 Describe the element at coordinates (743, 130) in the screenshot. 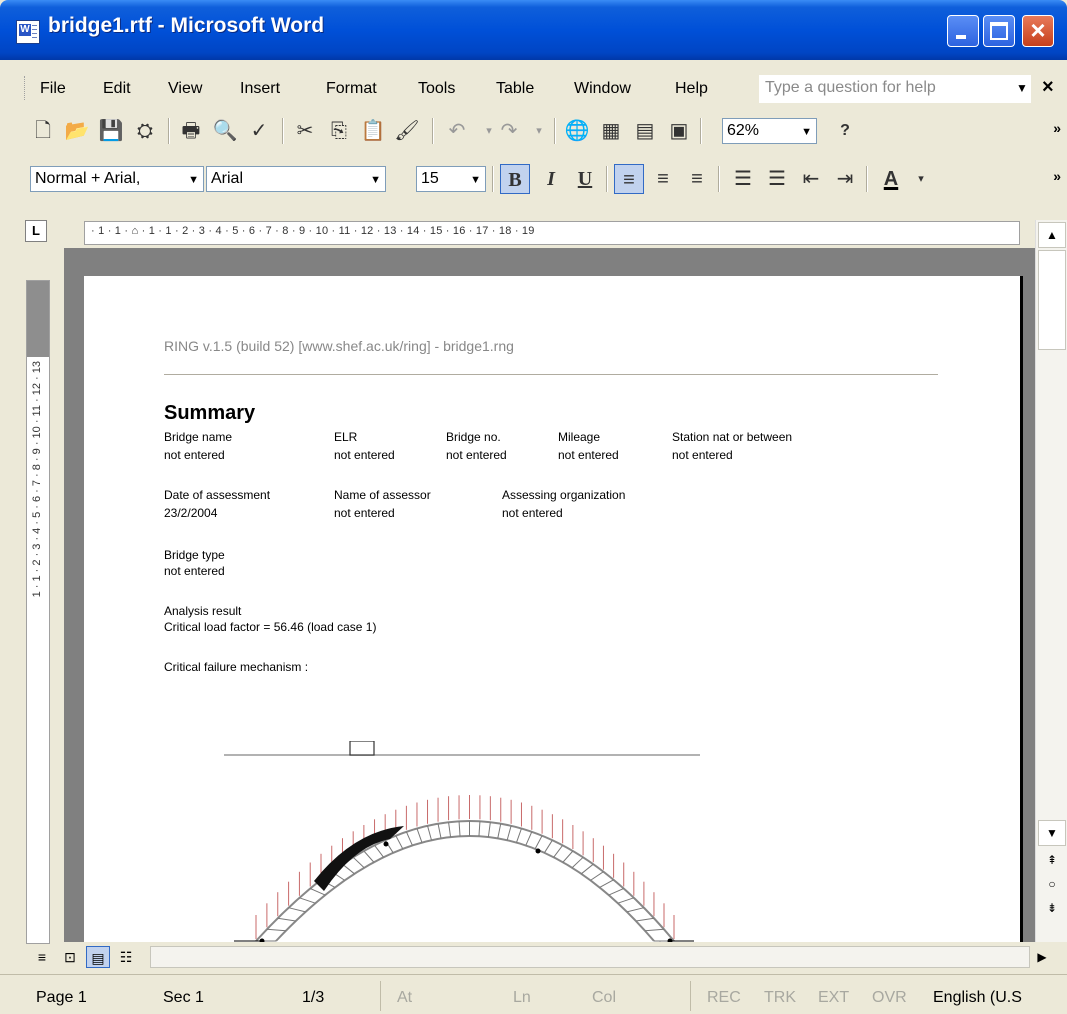

I see `zoom-value: 62%` at that location.